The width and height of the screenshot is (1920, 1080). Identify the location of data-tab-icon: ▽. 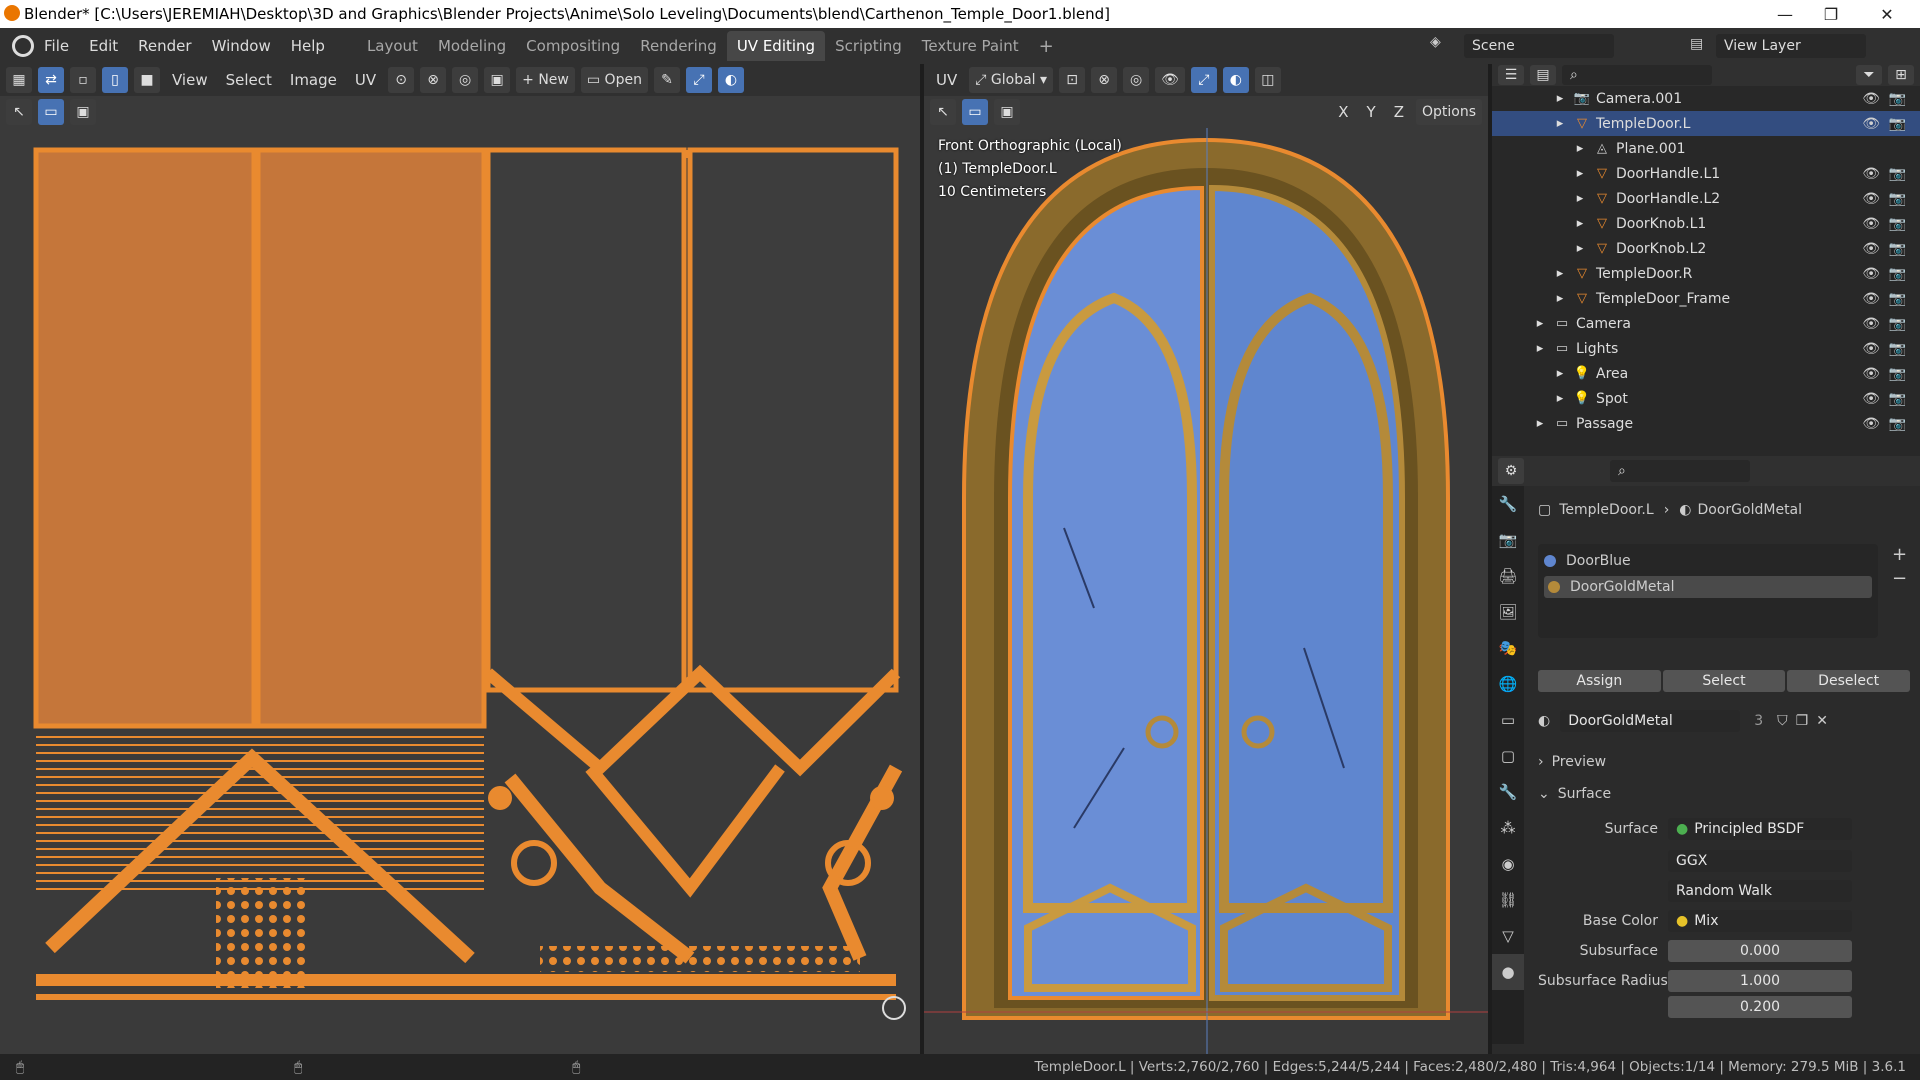
(1508, 936).